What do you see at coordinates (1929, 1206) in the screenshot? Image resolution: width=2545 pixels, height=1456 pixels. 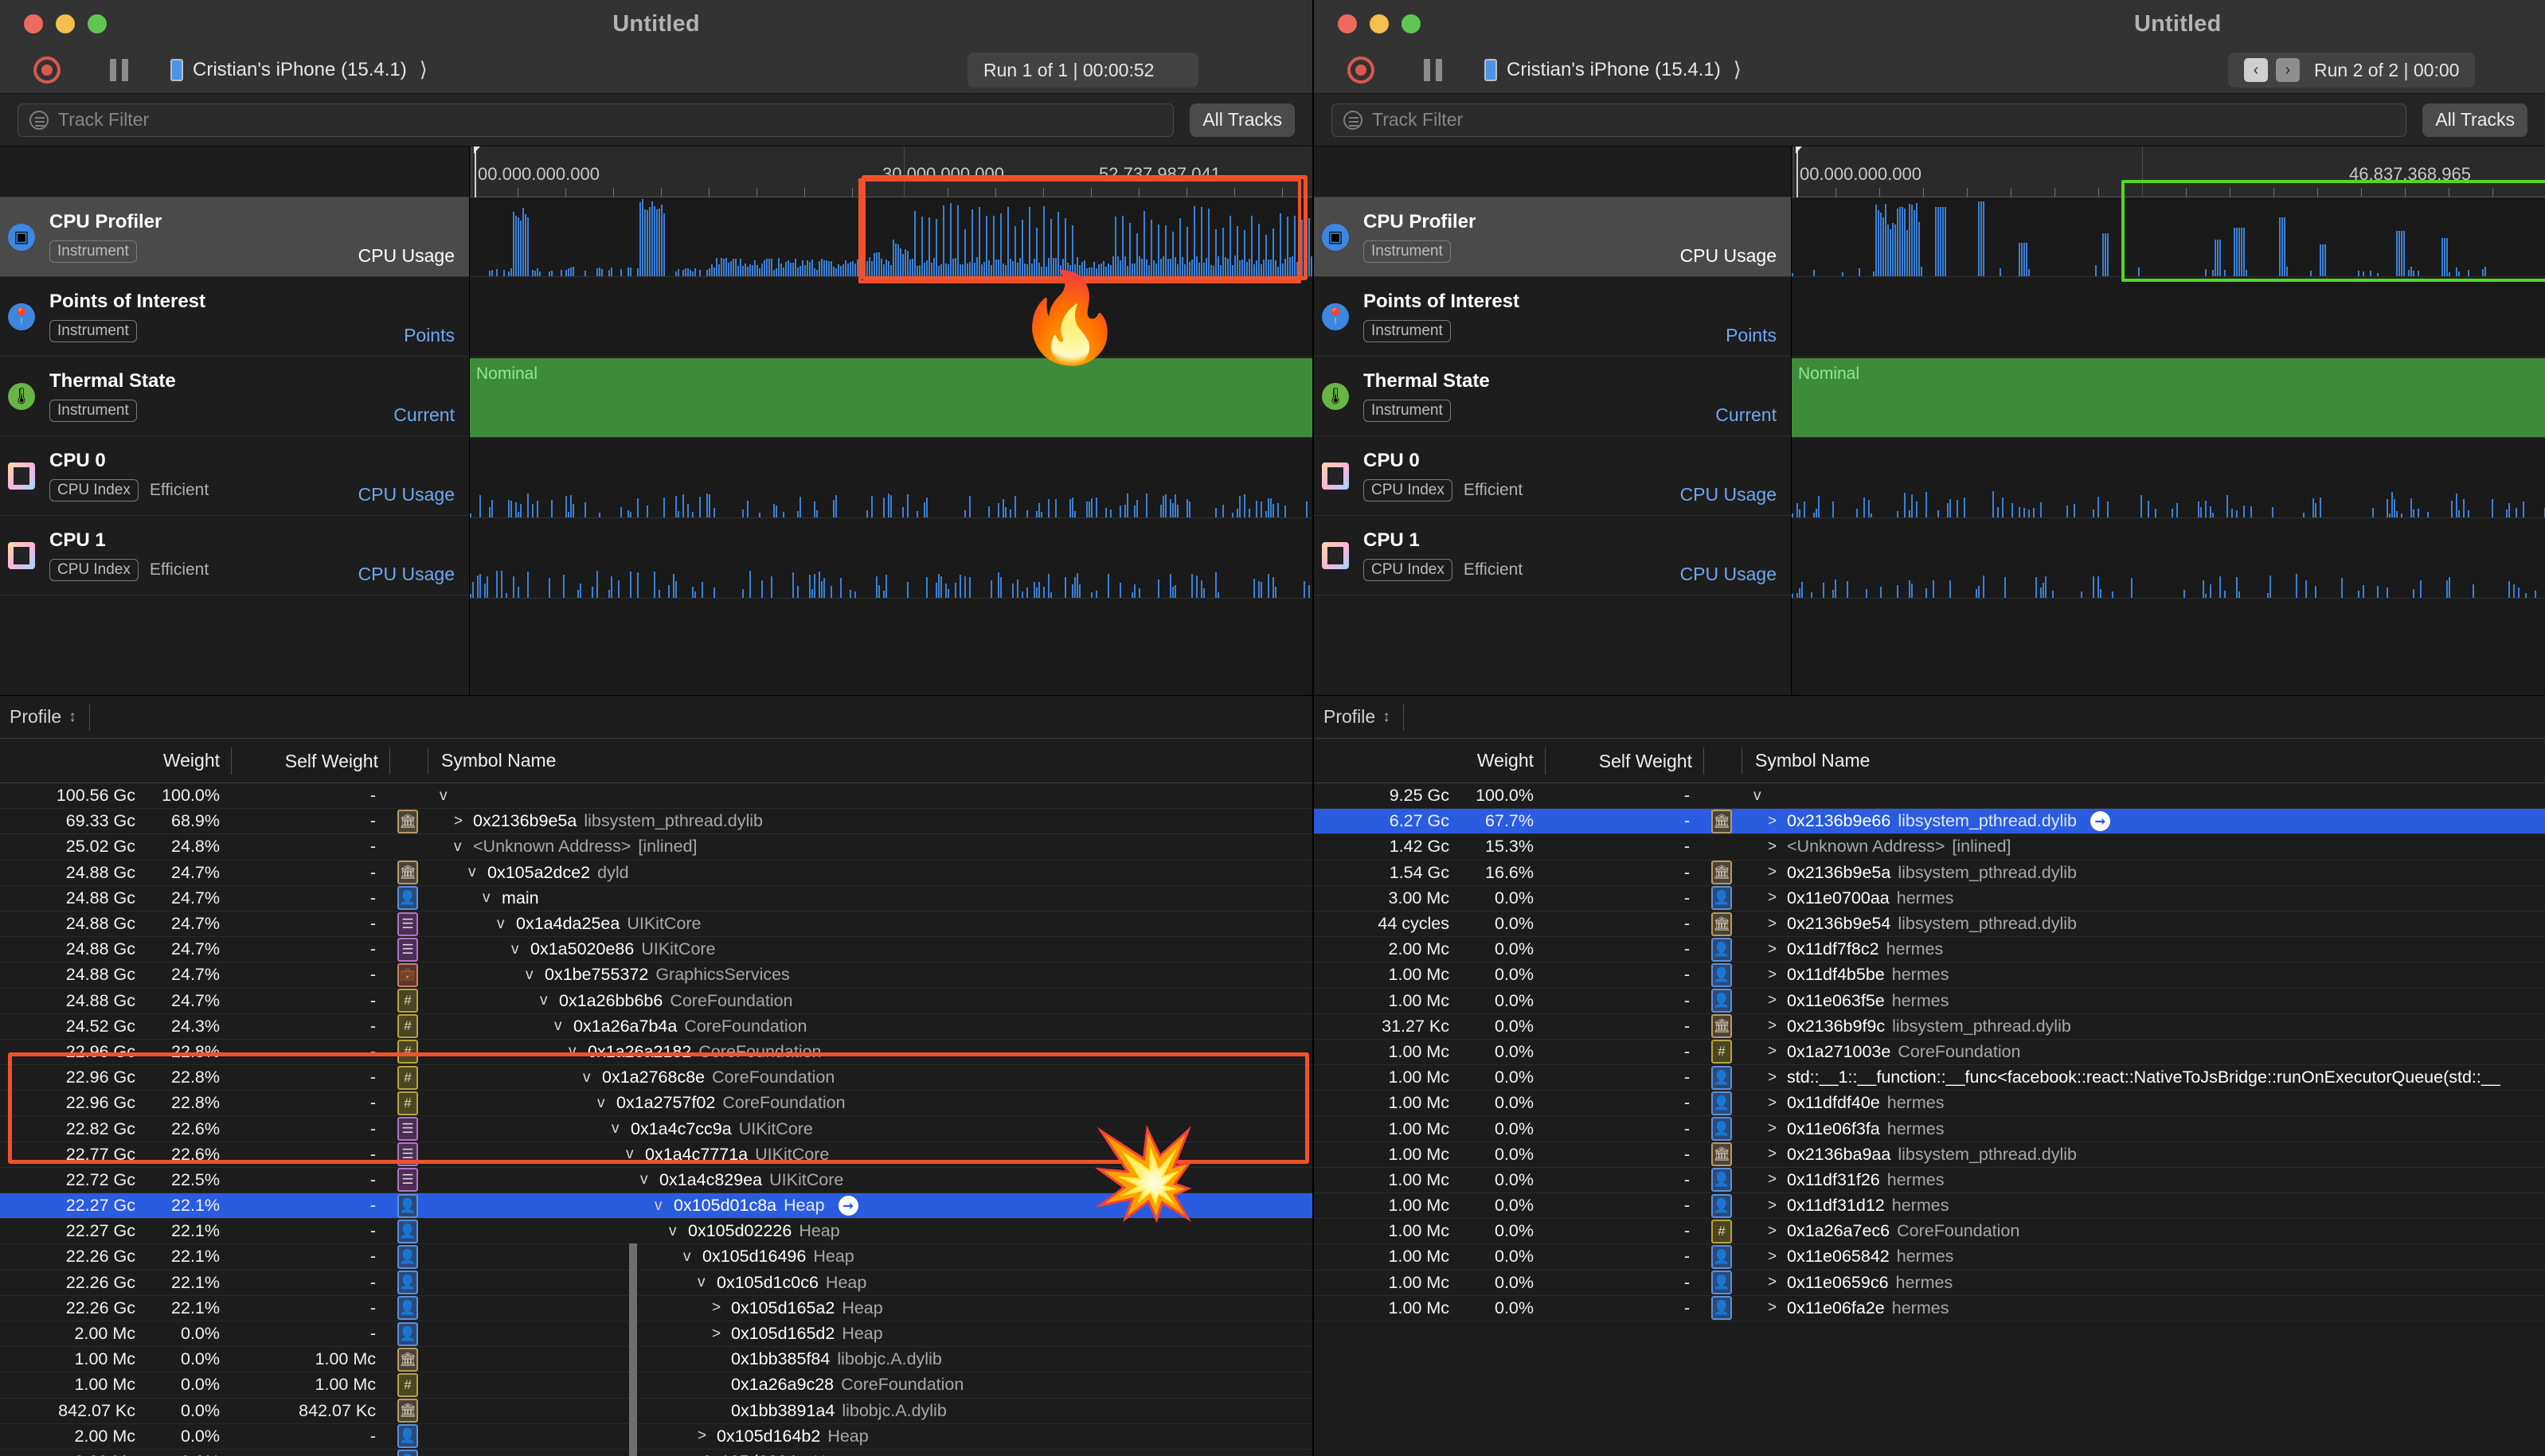 I see `table-row: 1.00 Mc 0.0% - 👤 >0x11df31d12 hermes` at bounding box center [1929, 1206].